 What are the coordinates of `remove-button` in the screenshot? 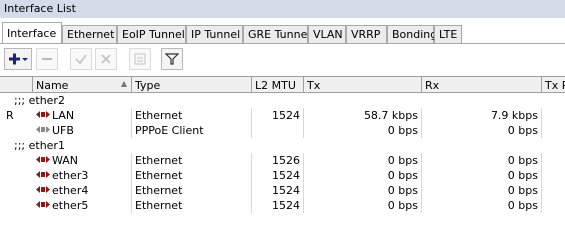 It's located at (47, 59).